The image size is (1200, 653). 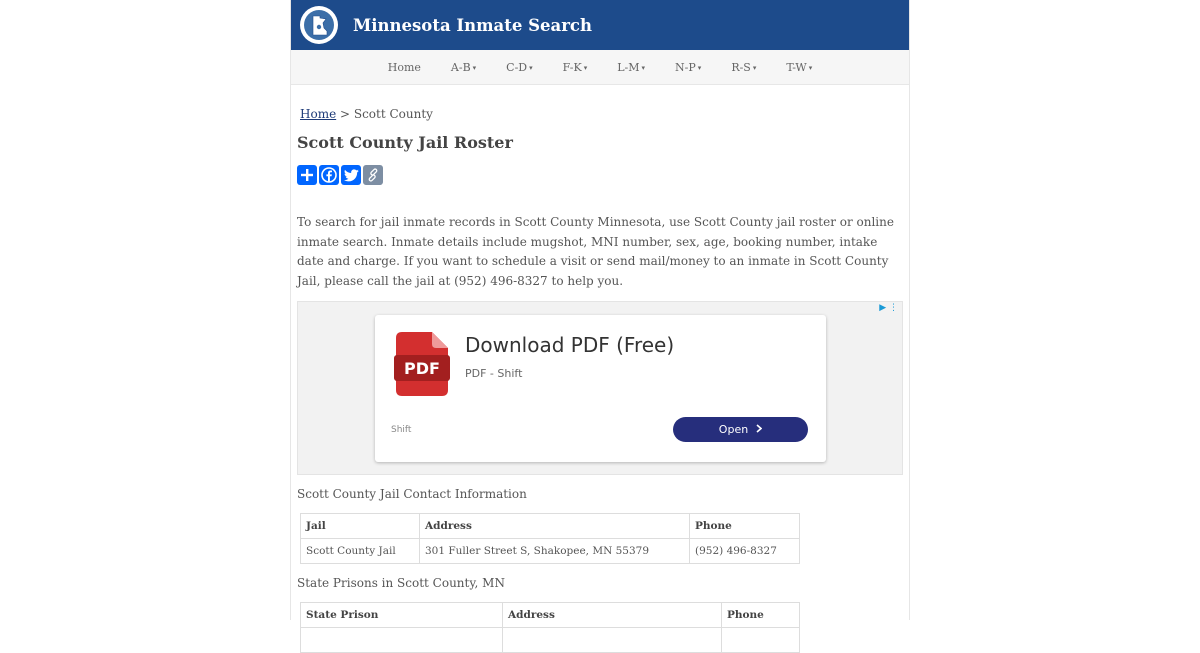 What do you see at coordinates (600, 175) in the screenshot?
I see `share-bar` at bounding box center [600, 175].